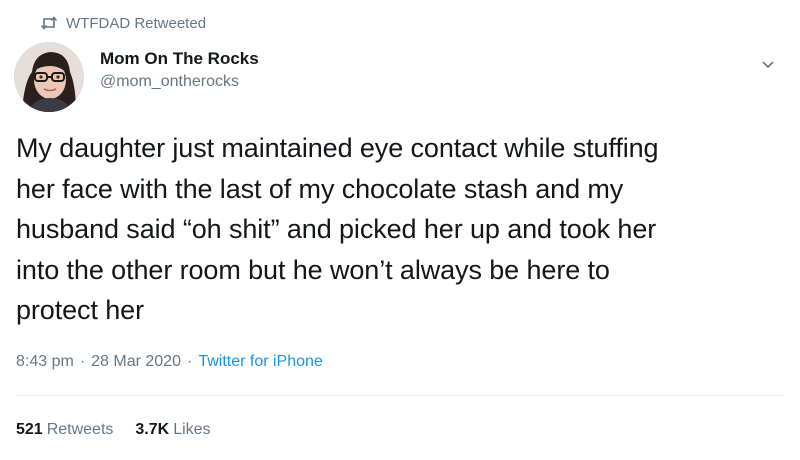 This screenshot has width=800, height=460. I want to click on retweet-icon, so click(49, 23).